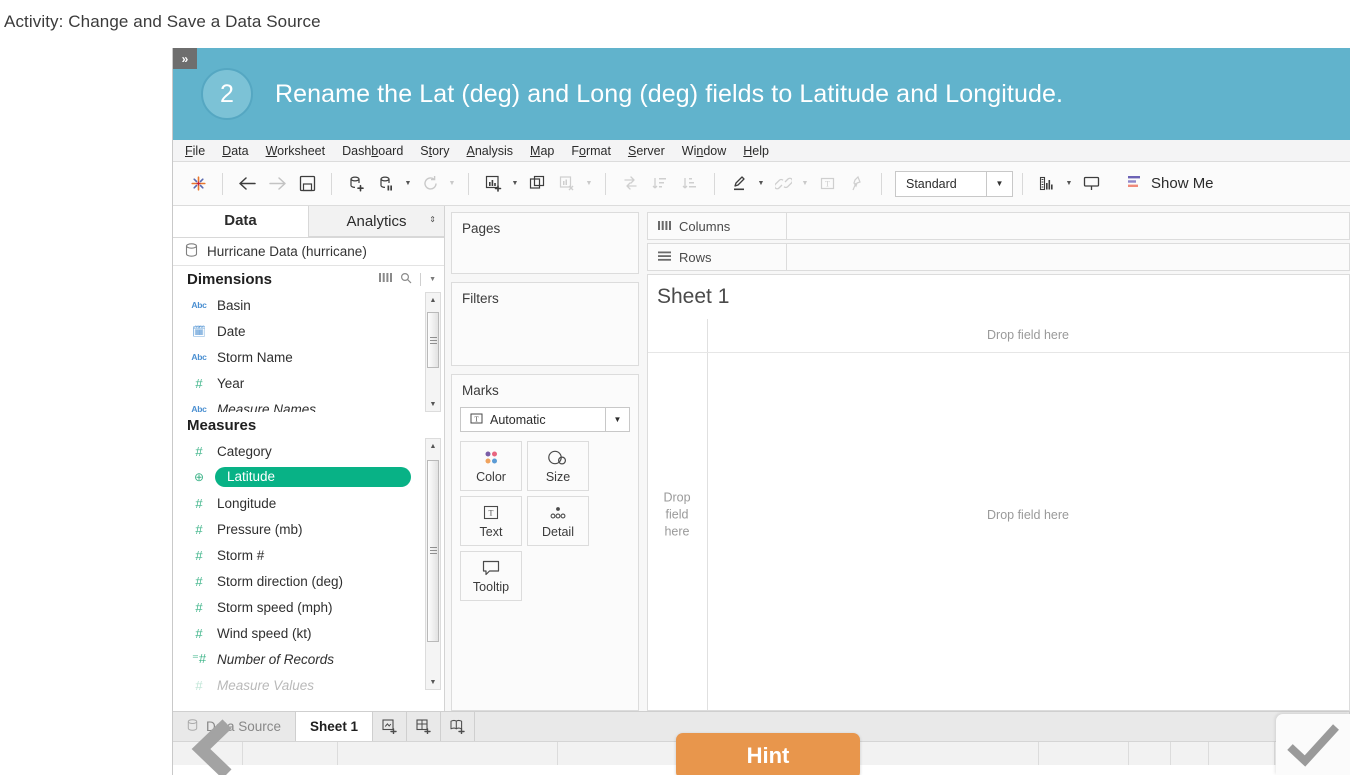  I want to click on new-sheet-dropdown-caret-icon: ▼, so click(515, 184).